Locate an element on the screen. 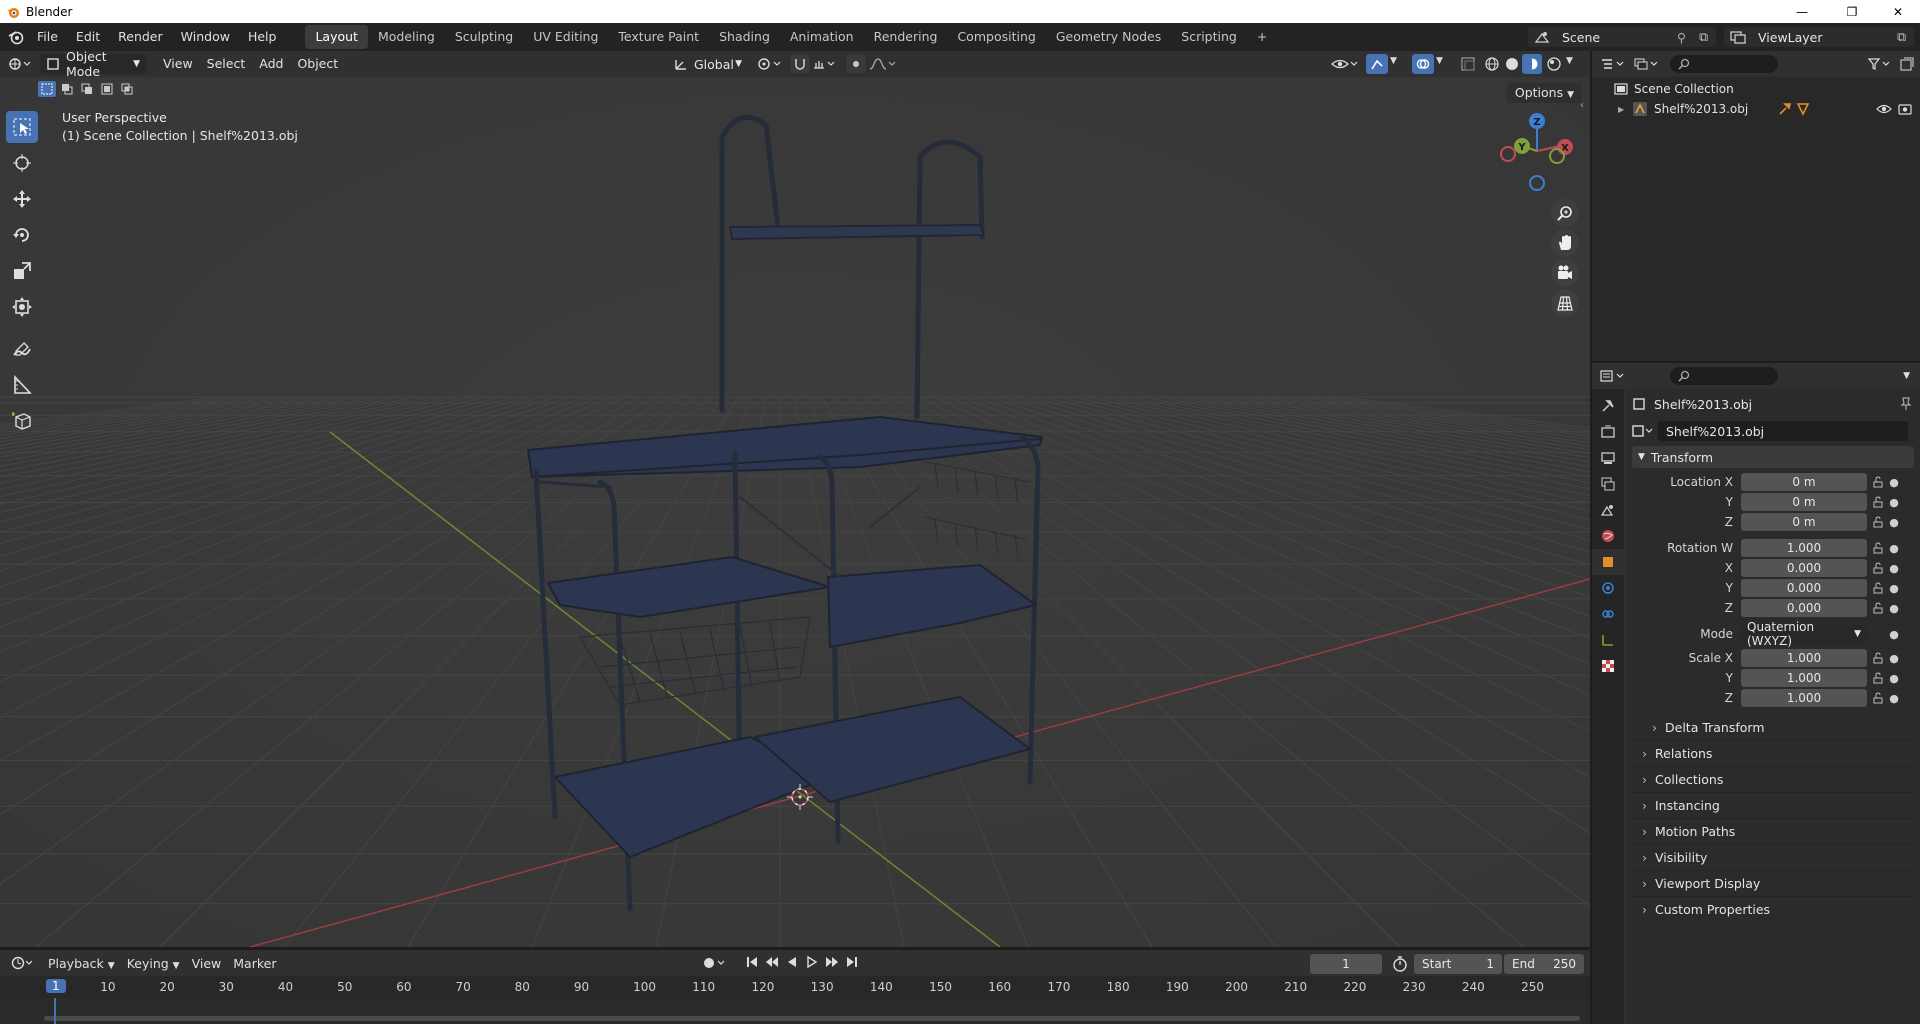 The image size is (1920, 1024). editor-type-icon is located at coordinates (20, 64).